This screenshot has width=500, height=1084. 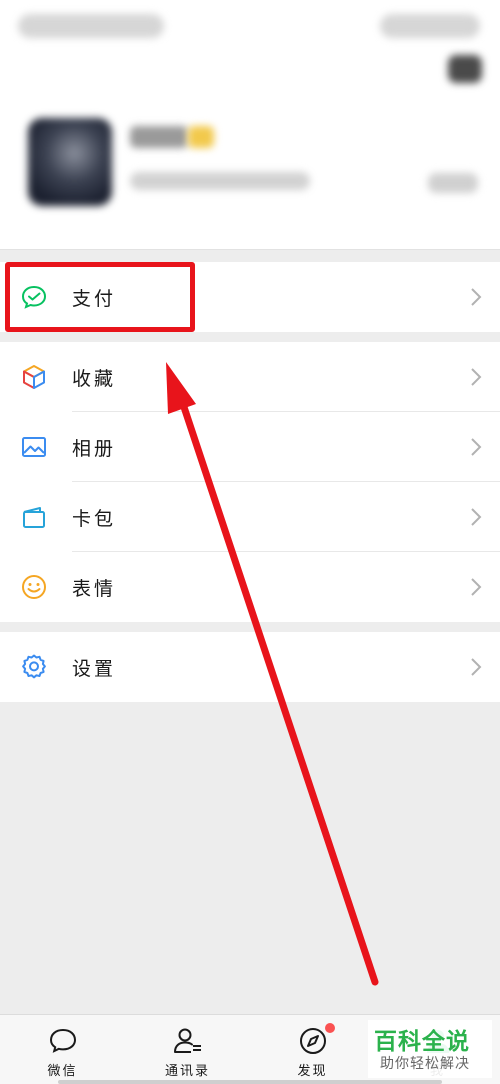 I want to click on chat-bubble-icon, so click(x=63, y=1040).